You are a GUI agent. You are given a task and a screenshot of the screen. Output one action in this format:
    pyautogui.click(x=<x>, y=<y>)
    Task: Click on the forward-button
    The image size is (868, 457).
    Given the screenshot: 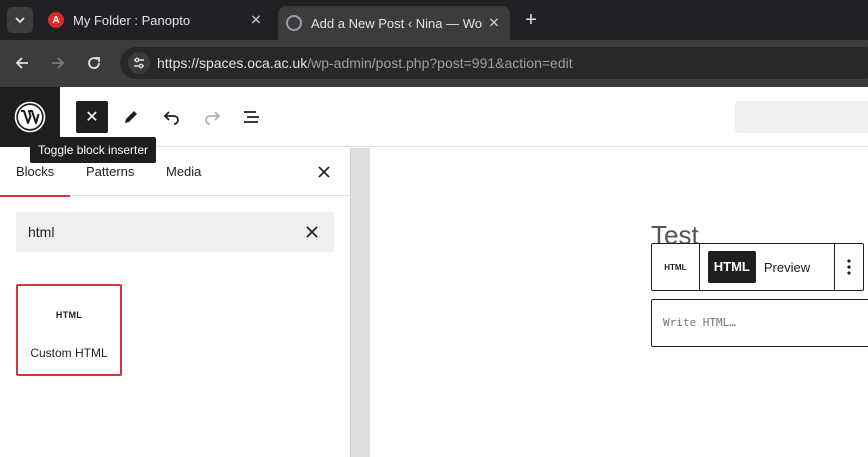 What is the action you would take?
    pyautogui.click(x=58, y=63)
    